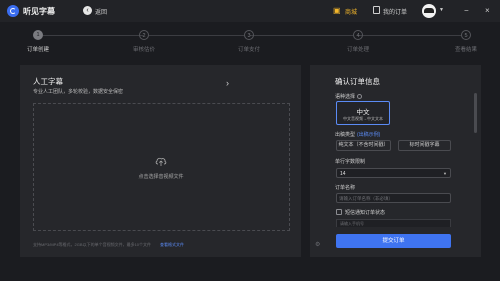  What do you see at coordinates (487, 10) in the screenshot?
I see `close-button: ×` at bounding box center [487, 10].